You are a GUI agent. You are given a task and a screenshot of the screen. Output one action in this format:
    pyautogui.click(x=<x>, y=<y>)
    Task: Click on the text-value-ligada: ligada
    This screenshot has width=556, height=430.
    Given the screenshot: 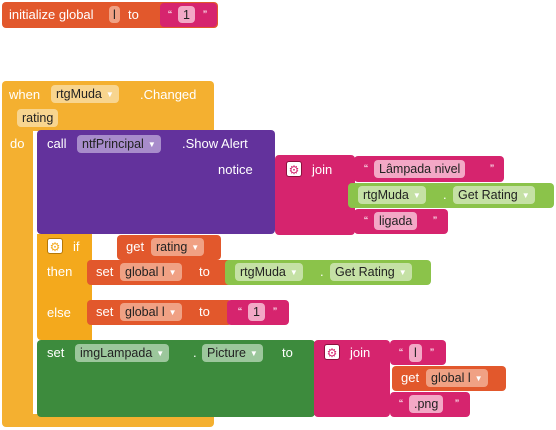 What is the action you would take?
    pyautogui.click(x=396, y=221)
    